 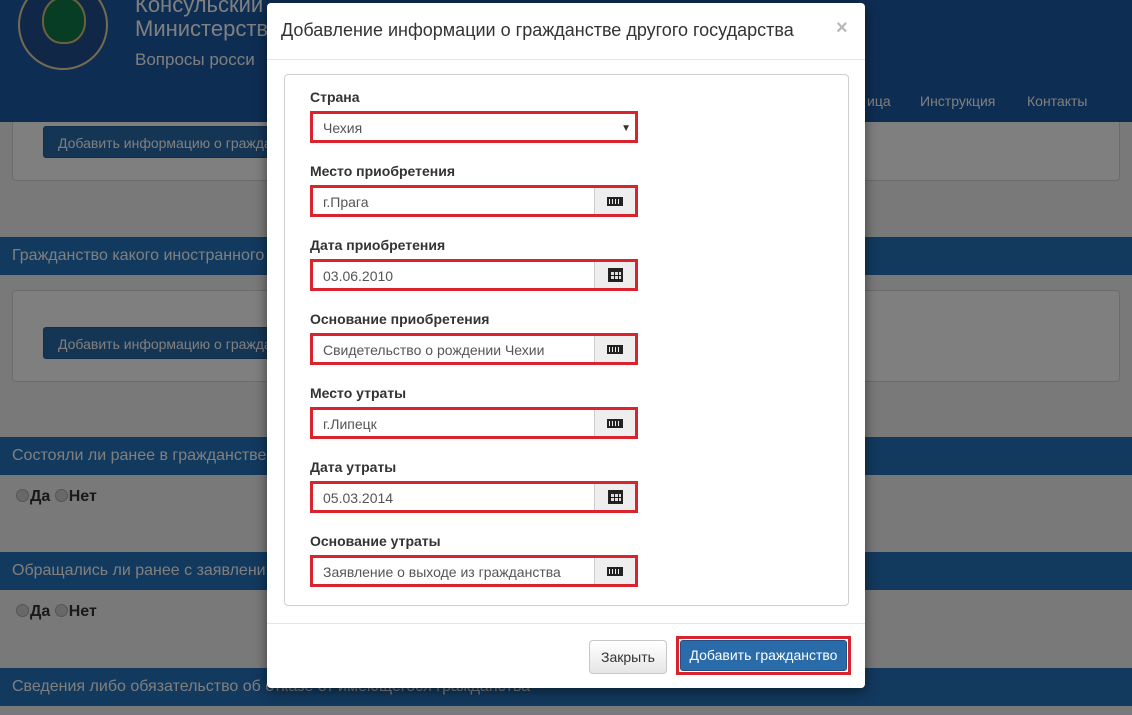 What do you see at coordinates (474, 423) in the screenshot?
I see `loss-place-input: г.Липецк` at bounding box center [474, 423].